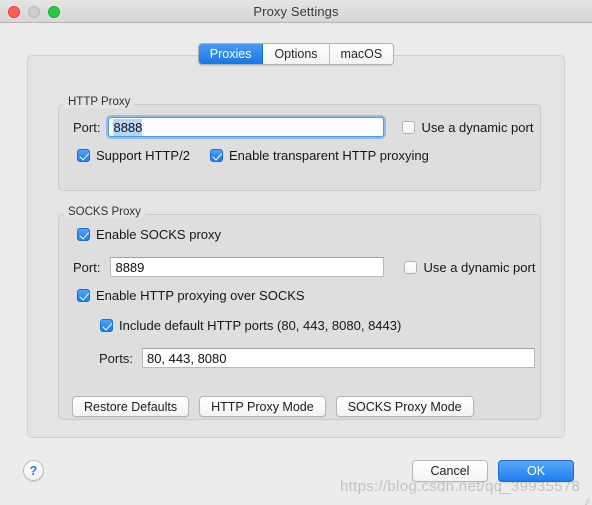  I want to click on socks-port-row: Port: 8889 Use a dynamic port, so click(304, 267).